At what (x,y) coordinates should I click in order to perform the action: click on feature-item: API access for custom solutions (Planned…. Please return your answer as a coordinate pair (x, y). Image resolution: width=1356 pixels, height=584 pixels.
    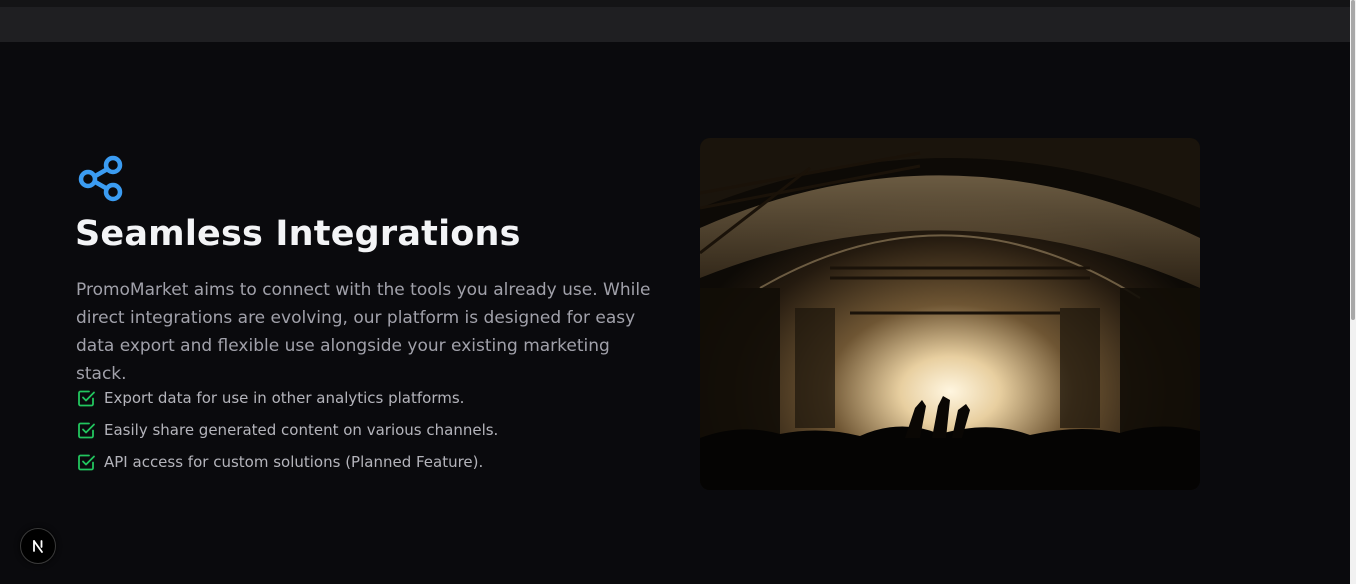
    Looking at the image, I should click on (287, 462).